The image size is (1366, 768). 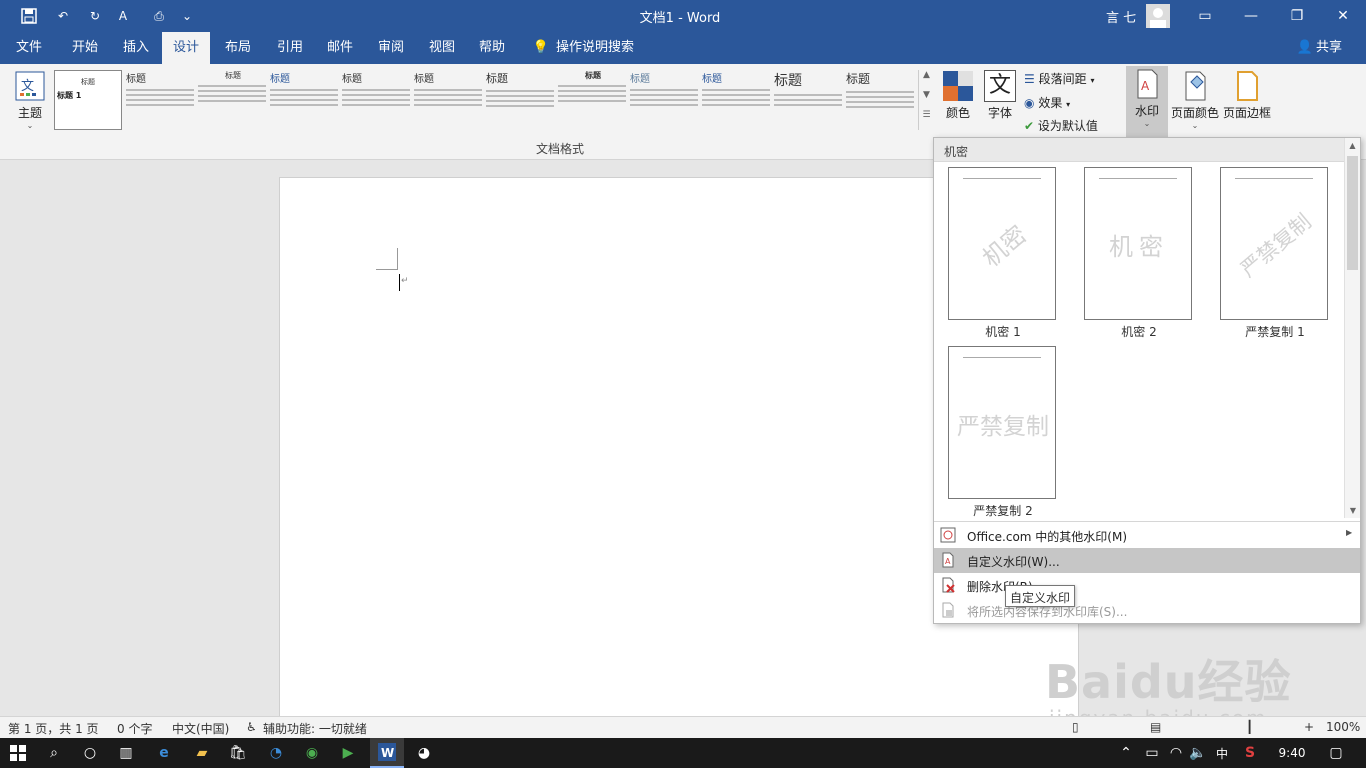 I want to click on gallery-scrollbar: ▲ ▼, so click(x=1352, y=328).